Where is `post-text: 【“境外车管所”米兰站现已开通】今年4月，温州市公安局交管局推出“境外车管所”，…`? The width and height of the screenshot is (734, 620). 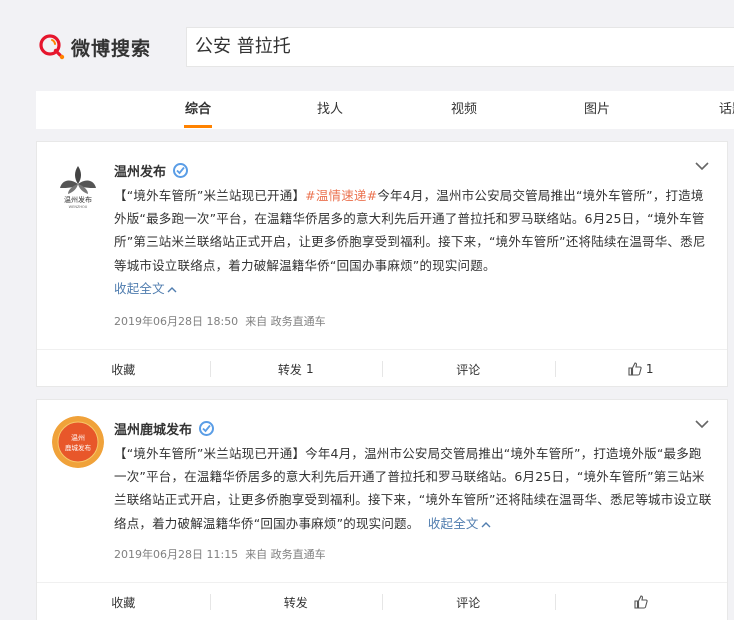
post-text: 【“境外车管所”米兰站现已开通】今年4月，温州市公安局交管局推出“境外车管所”，… is located at coordinates (413, 488).